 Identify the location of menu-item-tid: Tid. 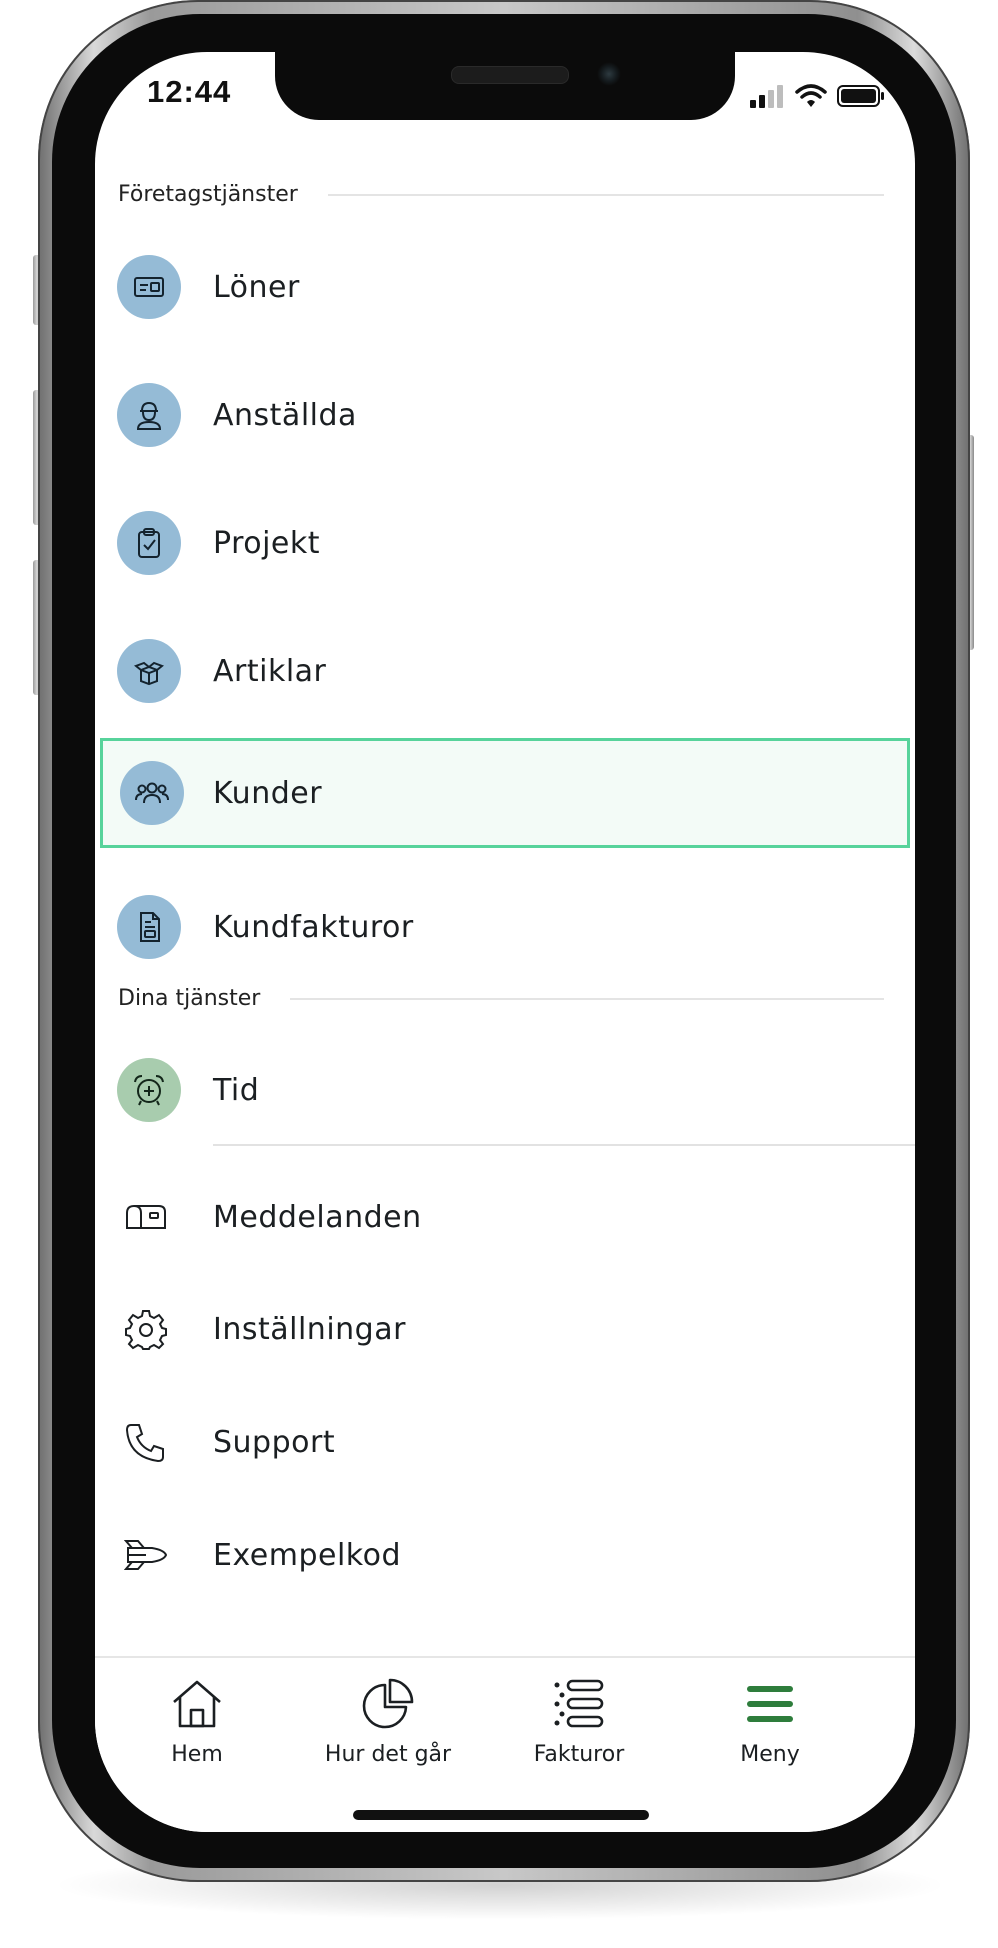
(505, 1090).